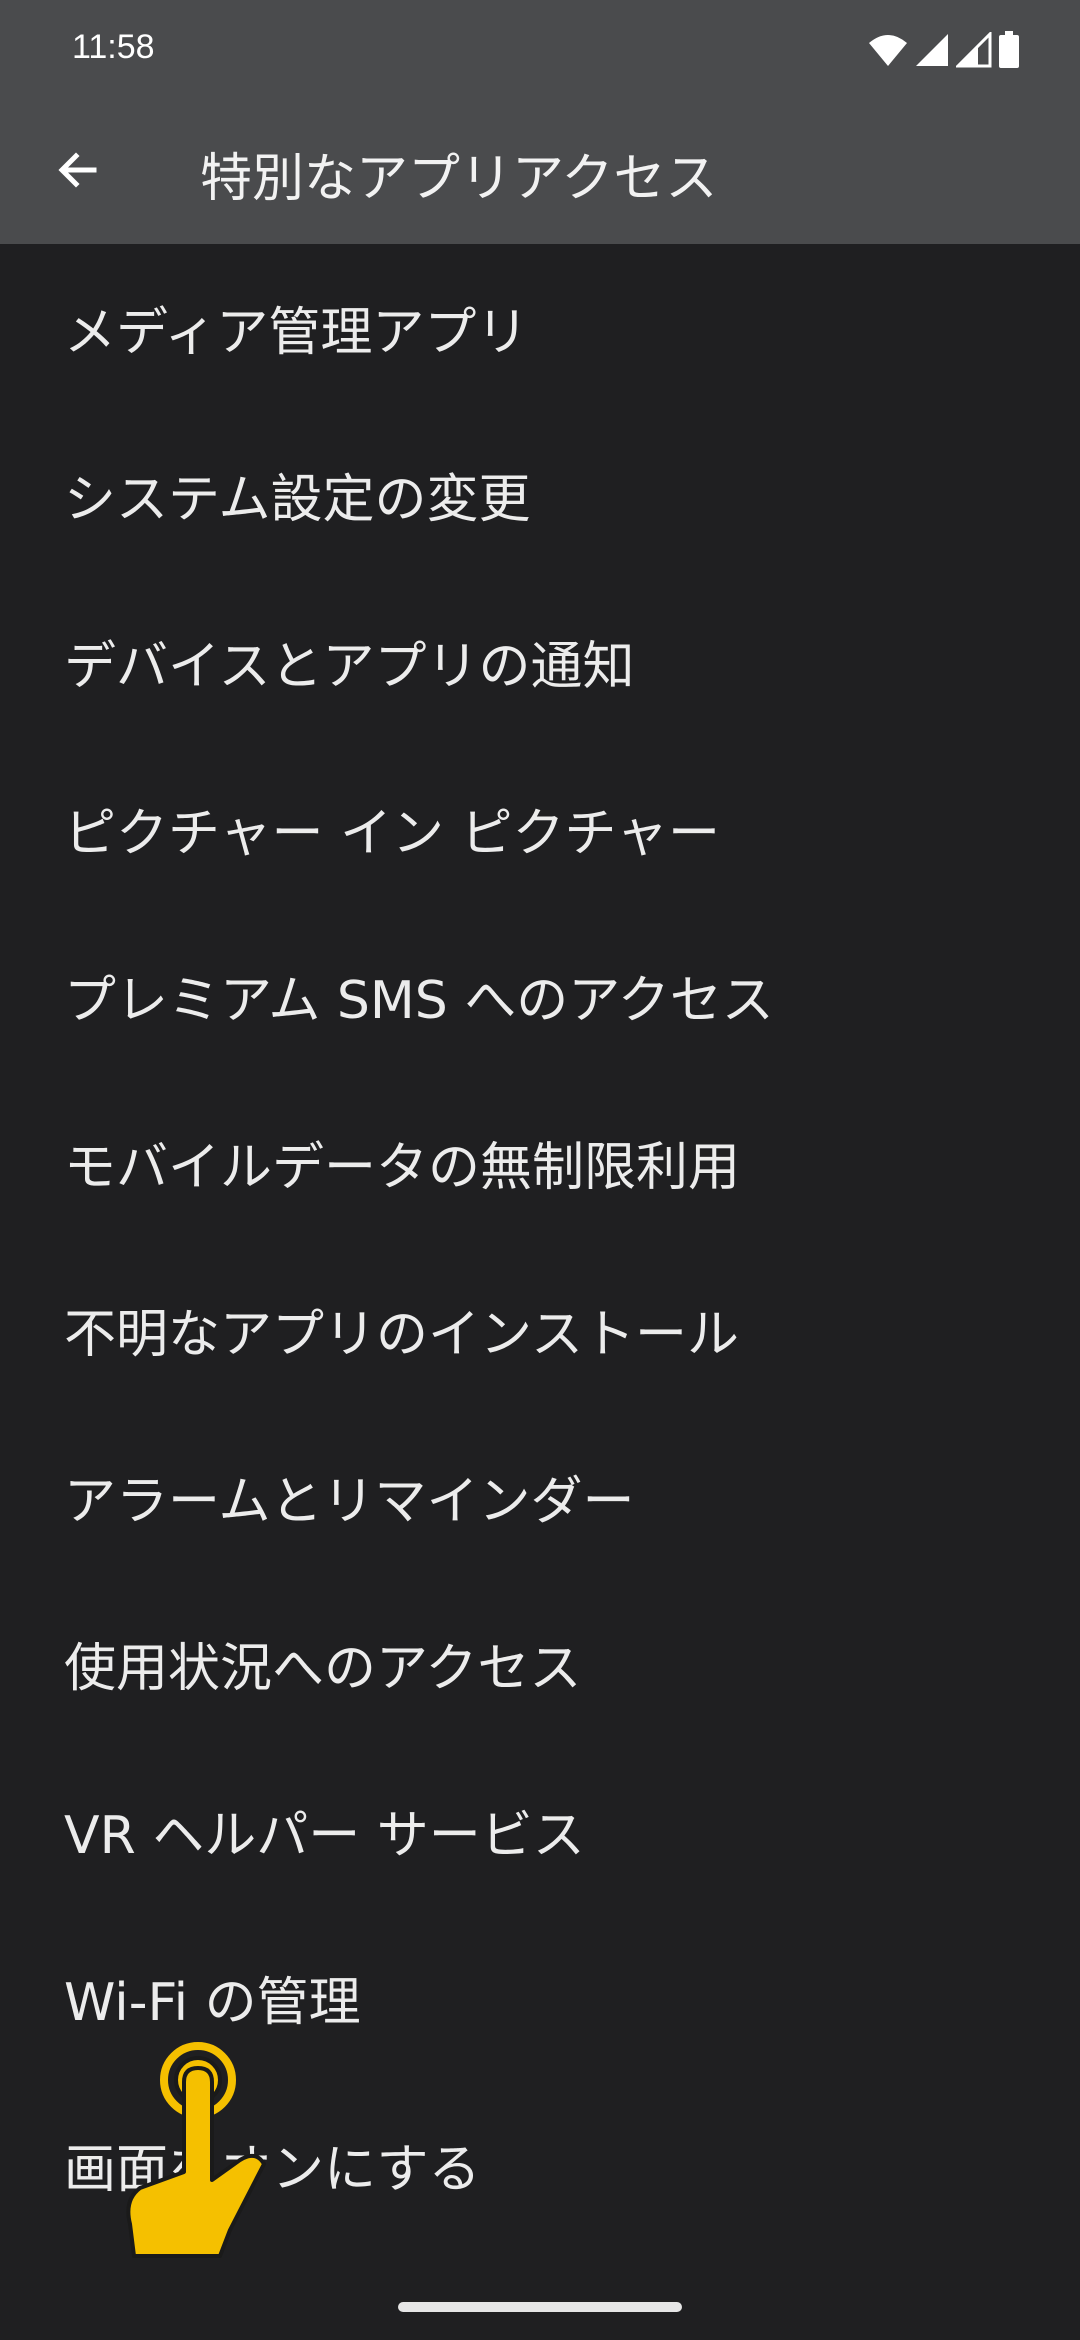 The image size is (1080, 2340). I want to click on list-item-label: プレミアム SMS へのアクセス, so click(419, 1001).